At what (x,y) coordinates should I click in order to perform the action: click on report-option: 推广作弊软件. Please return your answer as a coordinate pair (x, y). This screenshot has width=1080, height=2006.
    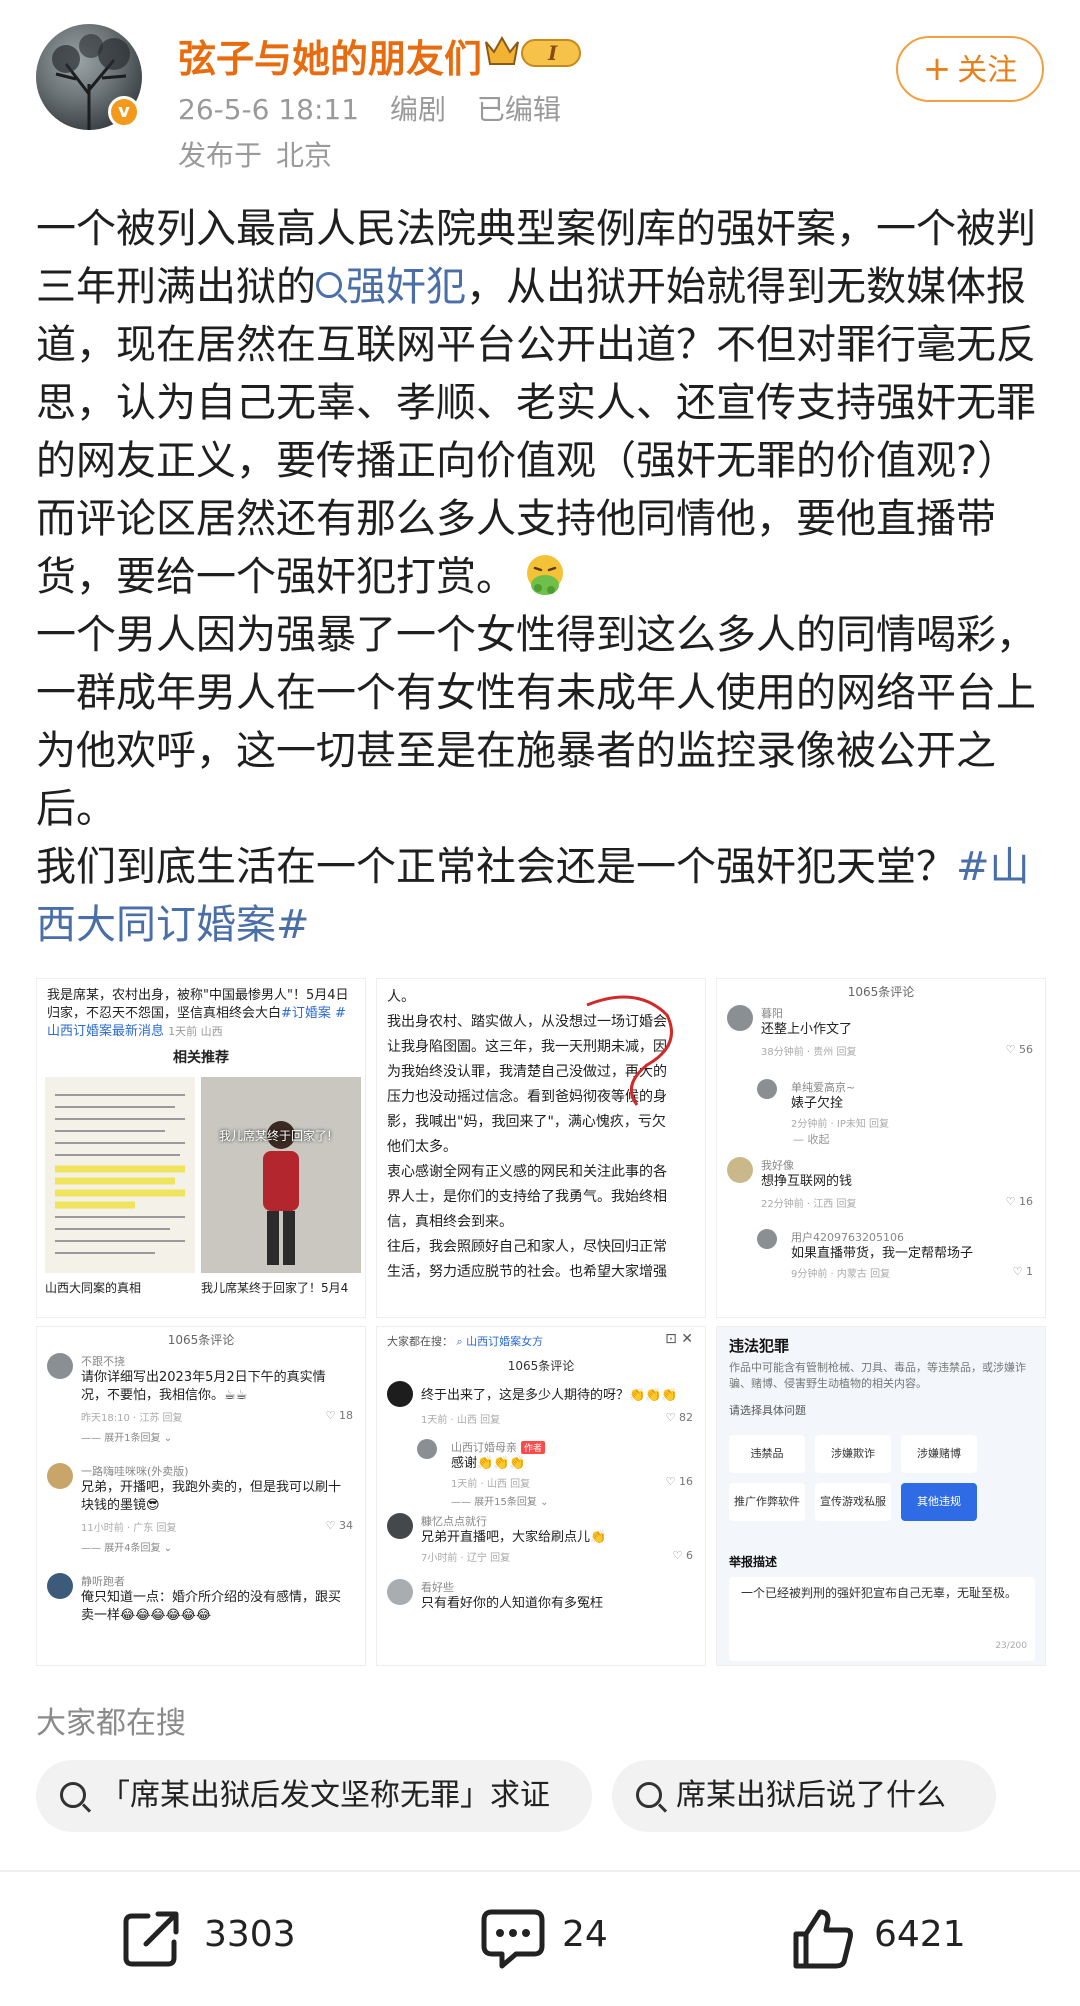
    Looking at the image, I should click on (767, 1502).